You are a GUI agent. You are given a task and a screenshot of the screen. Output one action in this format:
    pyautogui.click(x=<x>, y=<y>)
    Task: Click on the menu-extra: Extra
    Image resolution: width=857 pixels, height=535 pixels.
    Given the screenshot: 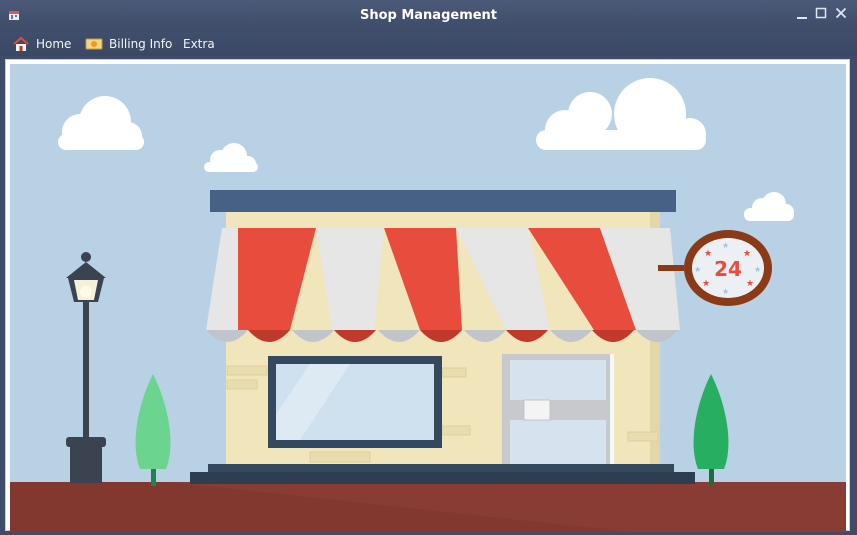 What is the action you would take?
    pyautogui.click(x=199, y=44)
    